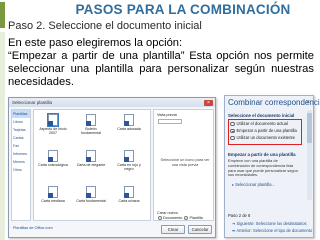  I want to click on template-label: Carta cosmológica, so click(53, 165).